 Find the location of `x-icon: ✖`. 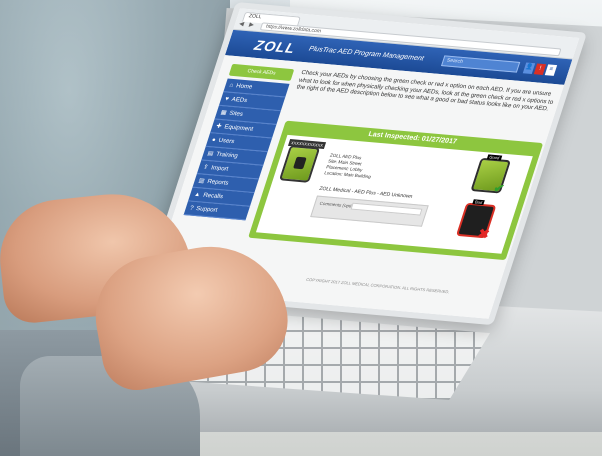

x-icon: ✖ is located at coordinates (483, 233).